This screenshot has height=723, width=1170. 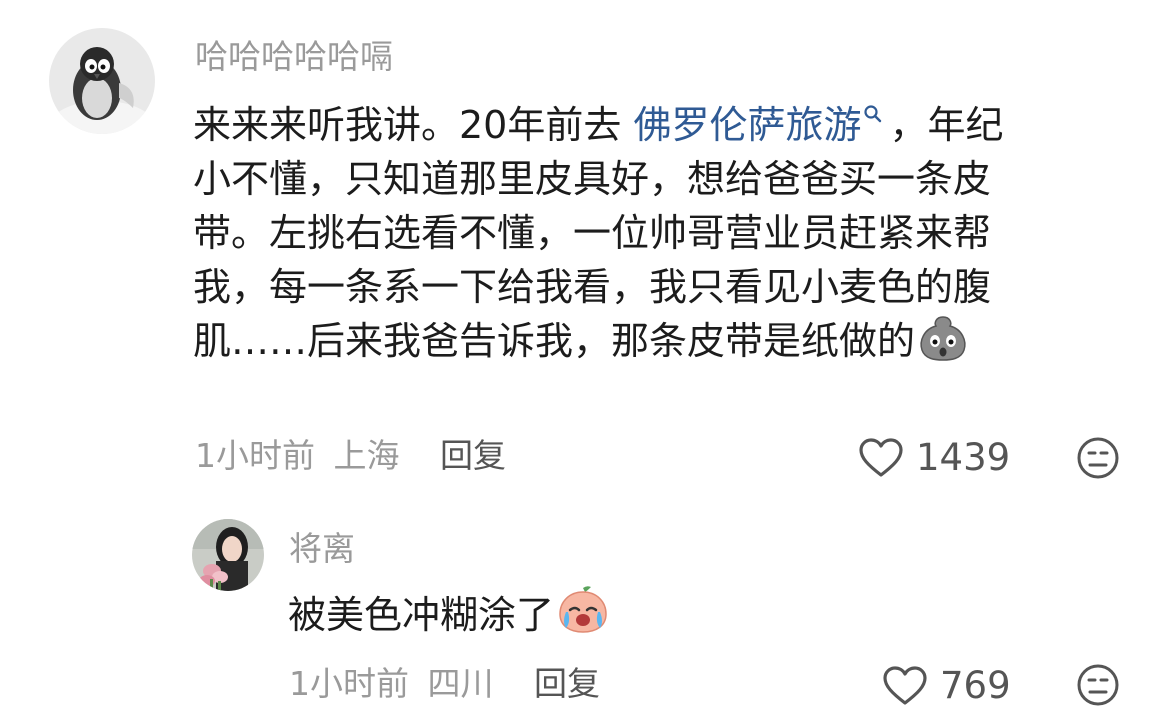 What do you see at coordinates (583, 609) in the screenshot?
I see `crying-peach-emoji-icon` at bounding box center [583, 609].